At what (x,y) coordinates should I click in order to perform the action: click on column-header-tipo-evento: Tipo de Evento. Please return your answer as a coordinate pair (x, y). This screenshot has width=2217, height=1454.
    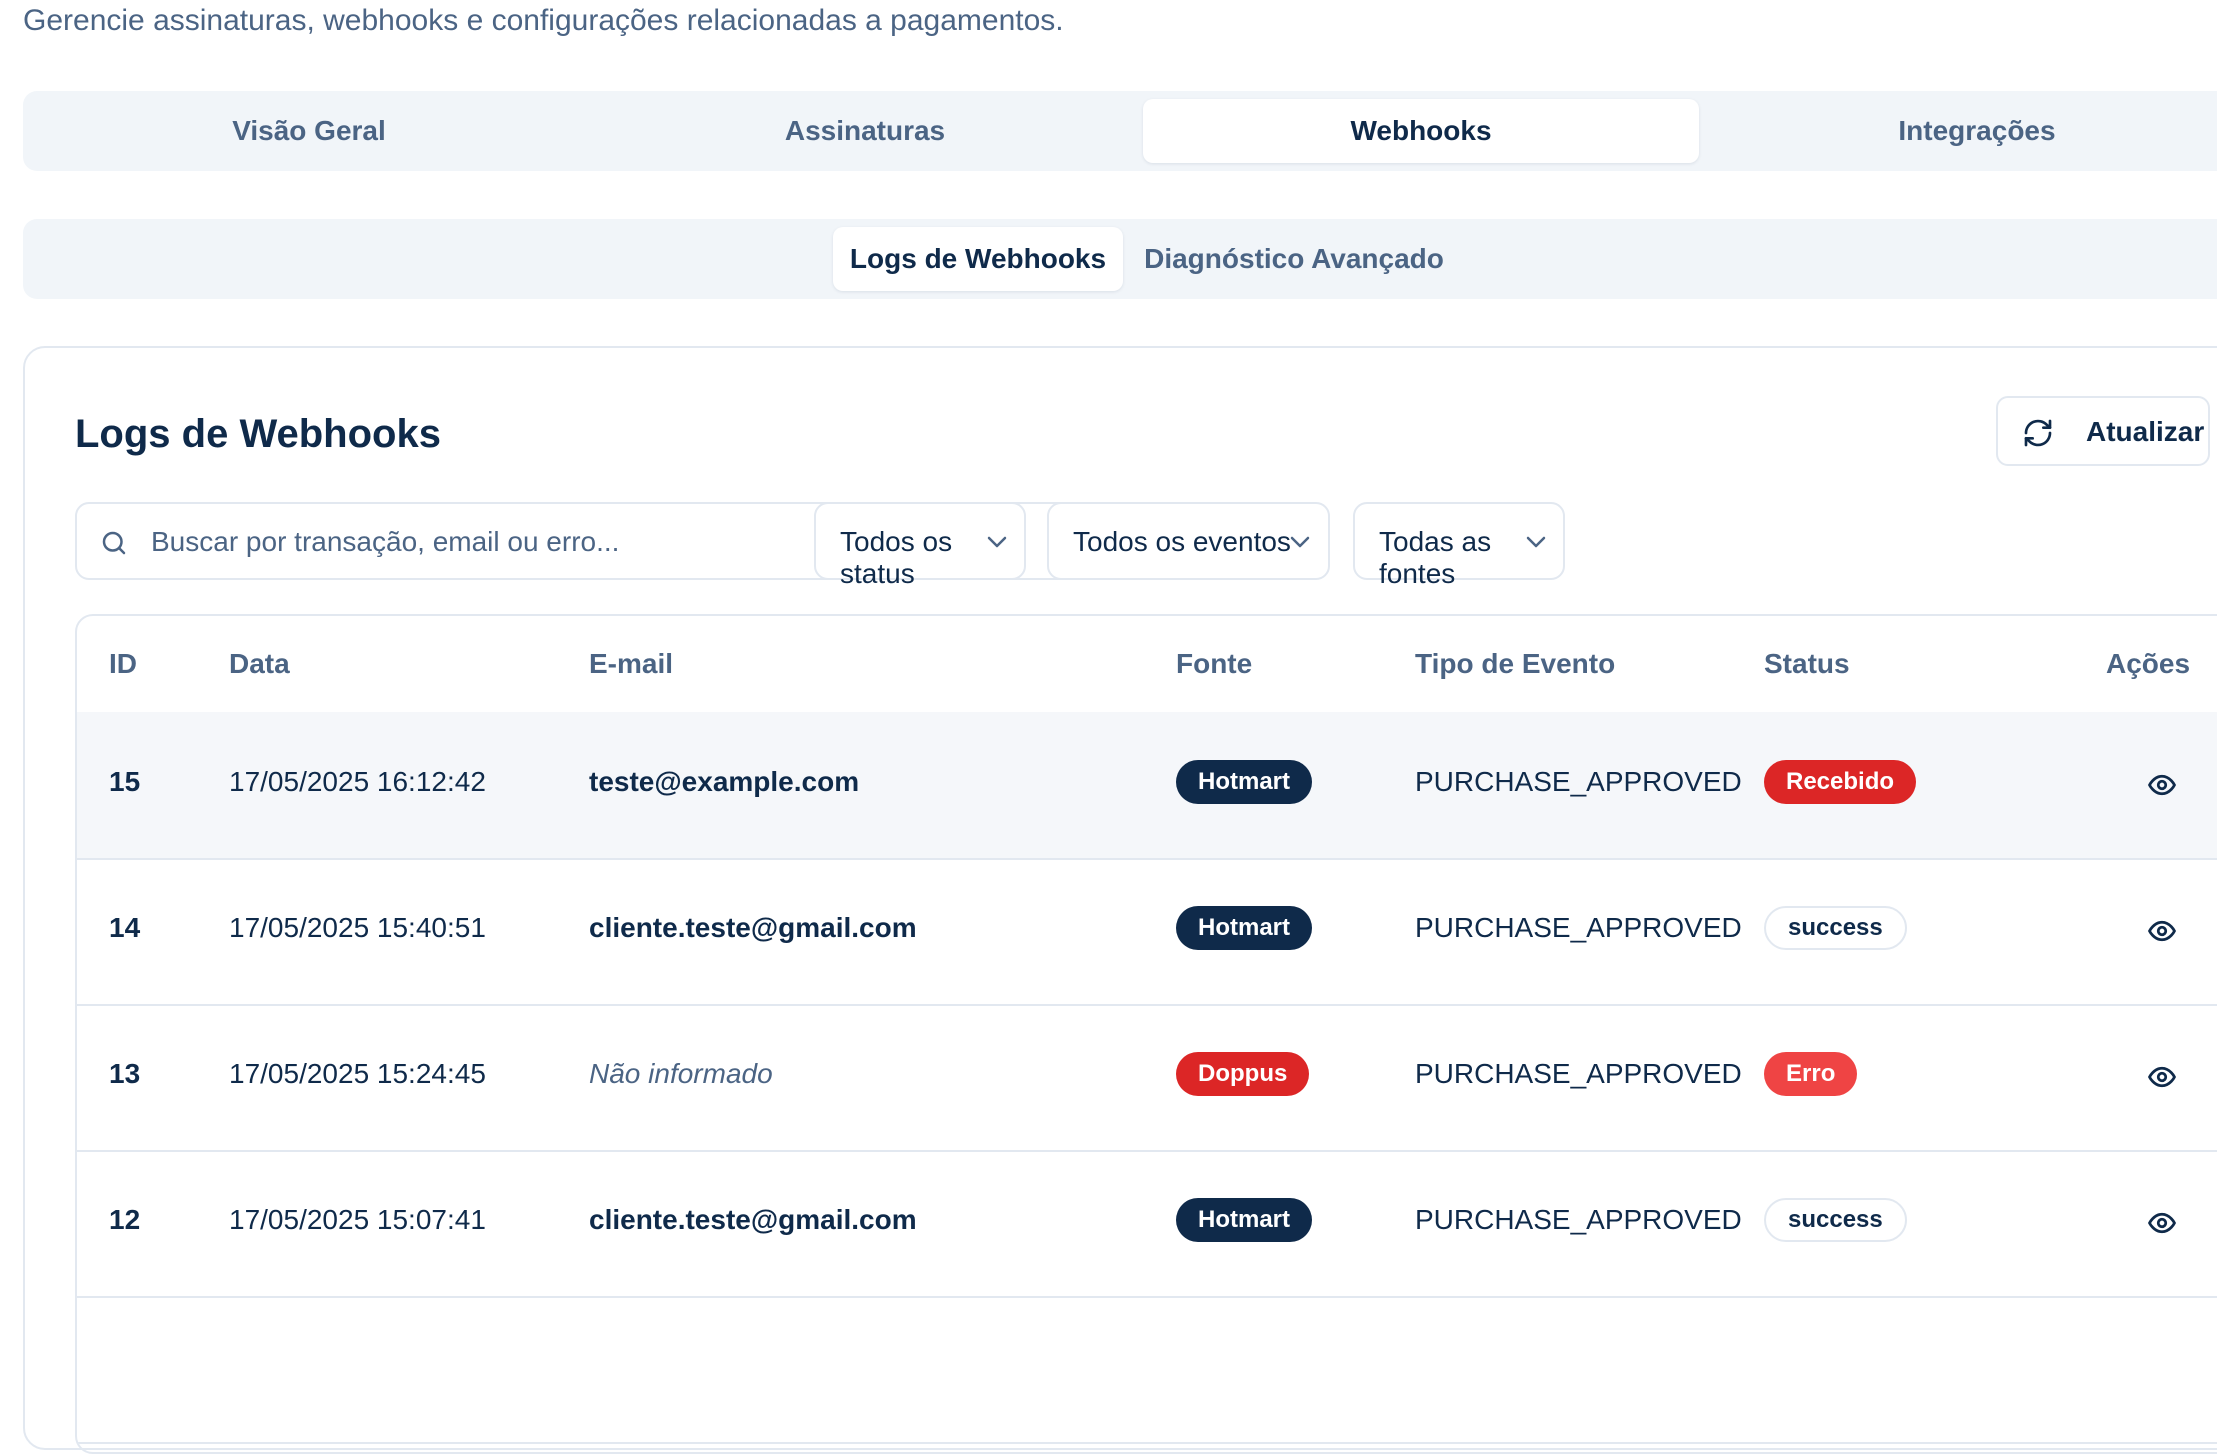
    Looking at the image, I should click on (1515, 663).